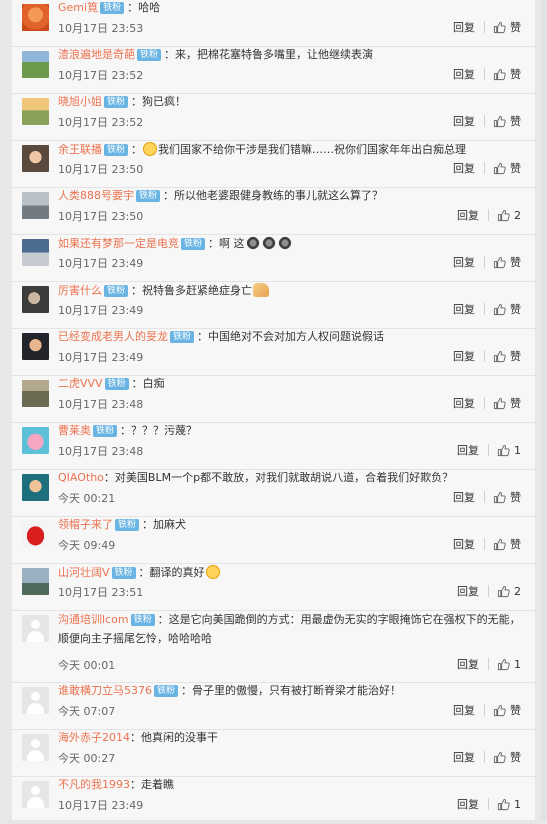 The image size is (547, 824). I want to click on comment-item: 曹莱奥 铁粉 ：？？？污蔑？ 10月17日 23:48 回复 1, so click(273, 446).